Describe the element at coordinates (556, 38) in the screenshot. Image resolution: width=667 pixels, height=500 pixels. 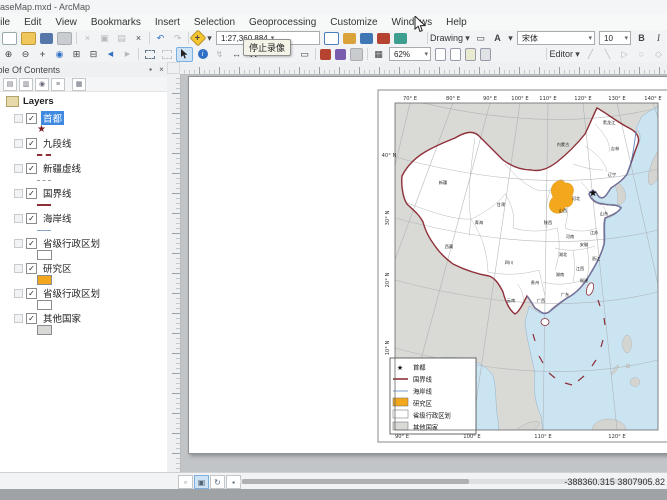
I see `font-name-combo: 宋体 ▾` at that location.